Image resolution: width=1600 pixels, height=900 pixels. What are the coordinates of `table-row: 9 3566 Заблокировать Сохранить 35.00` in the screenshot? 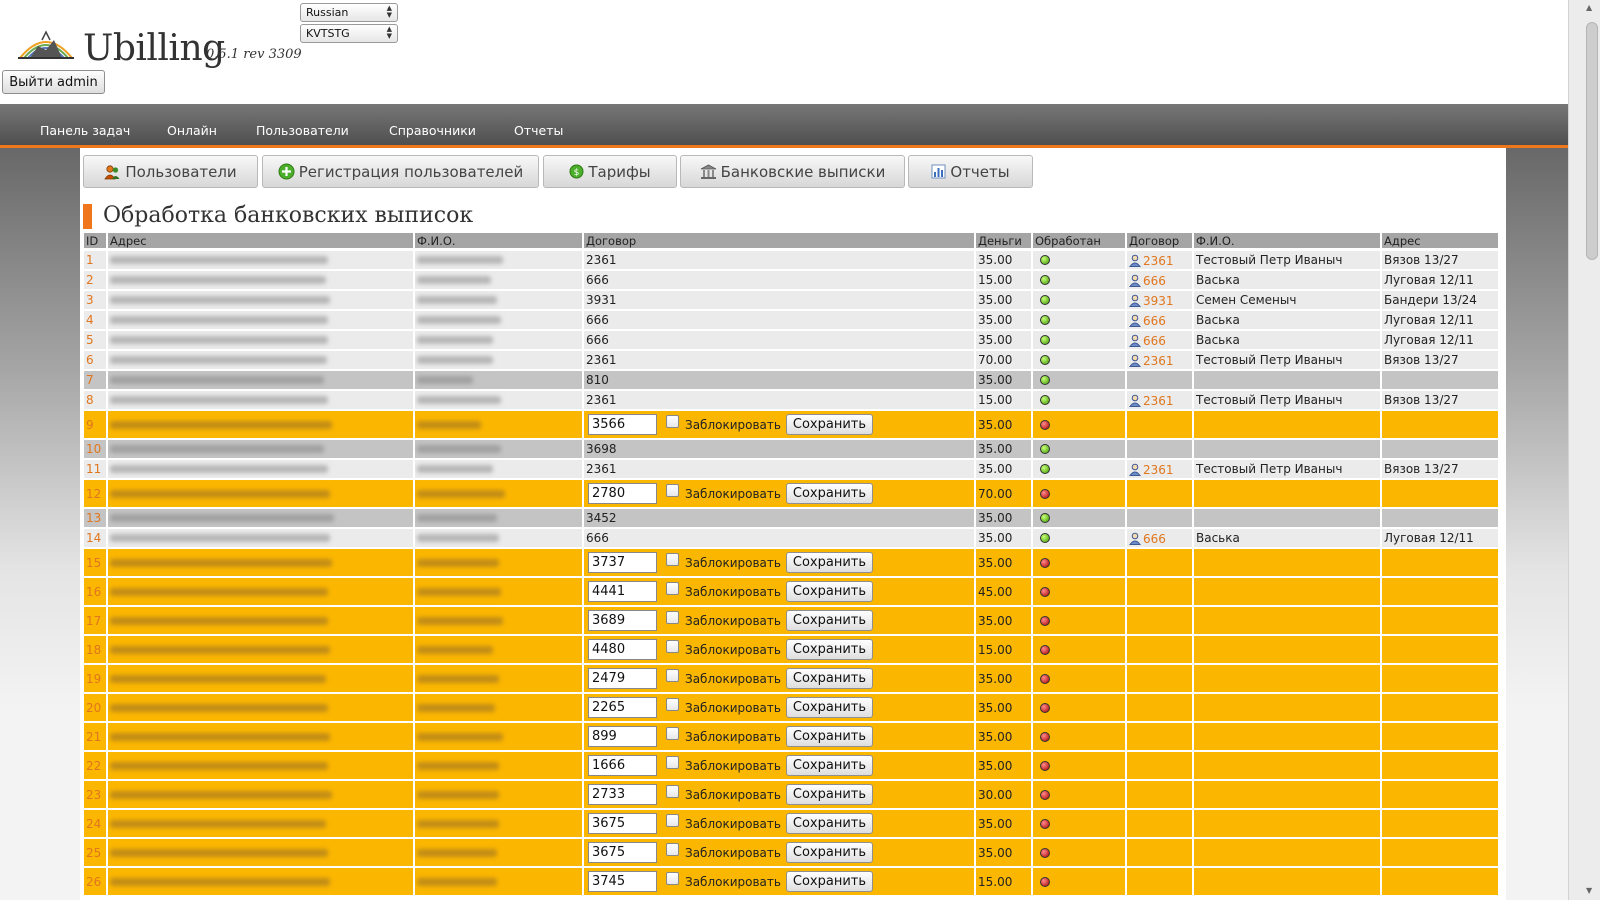 It's located at (791, 424).